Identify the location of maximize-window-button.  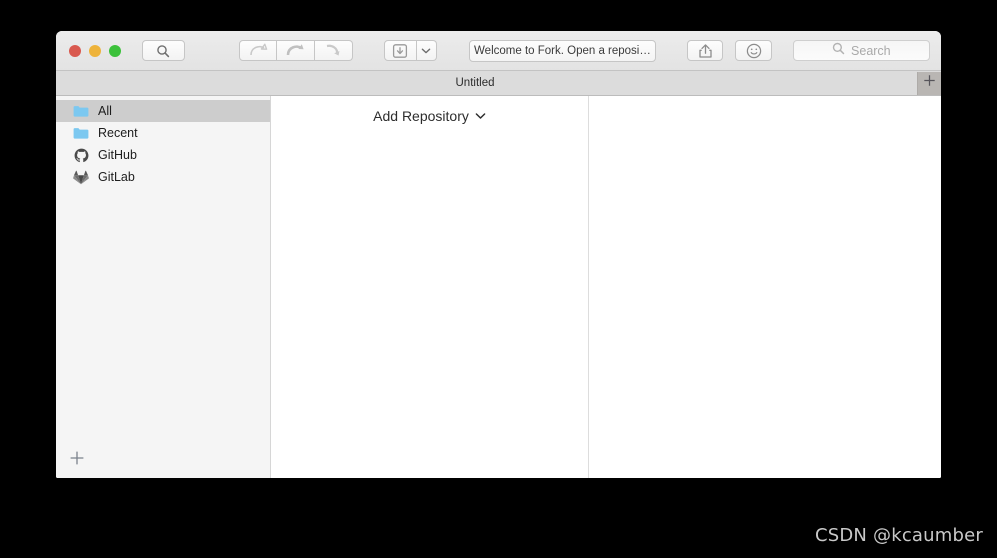
(115, 50).